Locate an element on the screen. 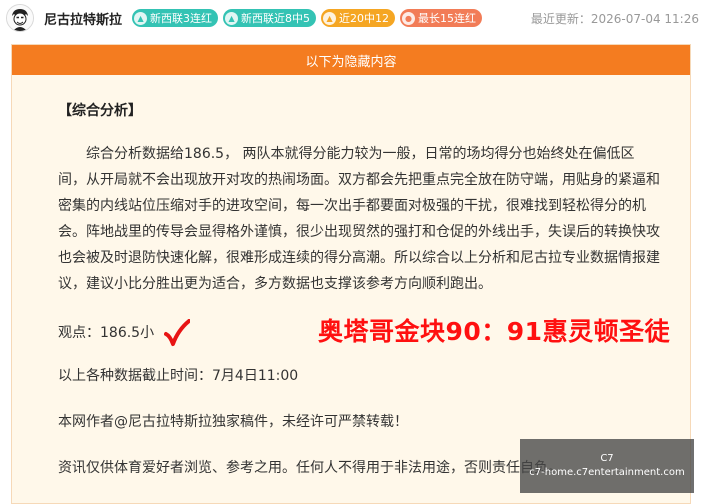 The image size is (705, 504). watermark-url: c7-home.c7entertainment.com is located at coordinates (607, 472).